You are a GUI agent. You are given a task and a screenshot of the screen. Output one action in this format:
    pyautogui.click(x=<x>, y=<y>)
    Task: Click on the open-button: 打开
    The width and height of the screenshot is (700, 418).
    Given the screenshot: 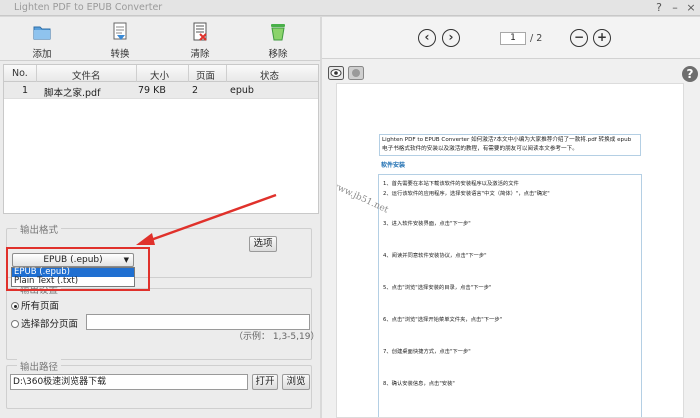 What is the action you would take?
    pyautogui.click(x=265, y=382)
    